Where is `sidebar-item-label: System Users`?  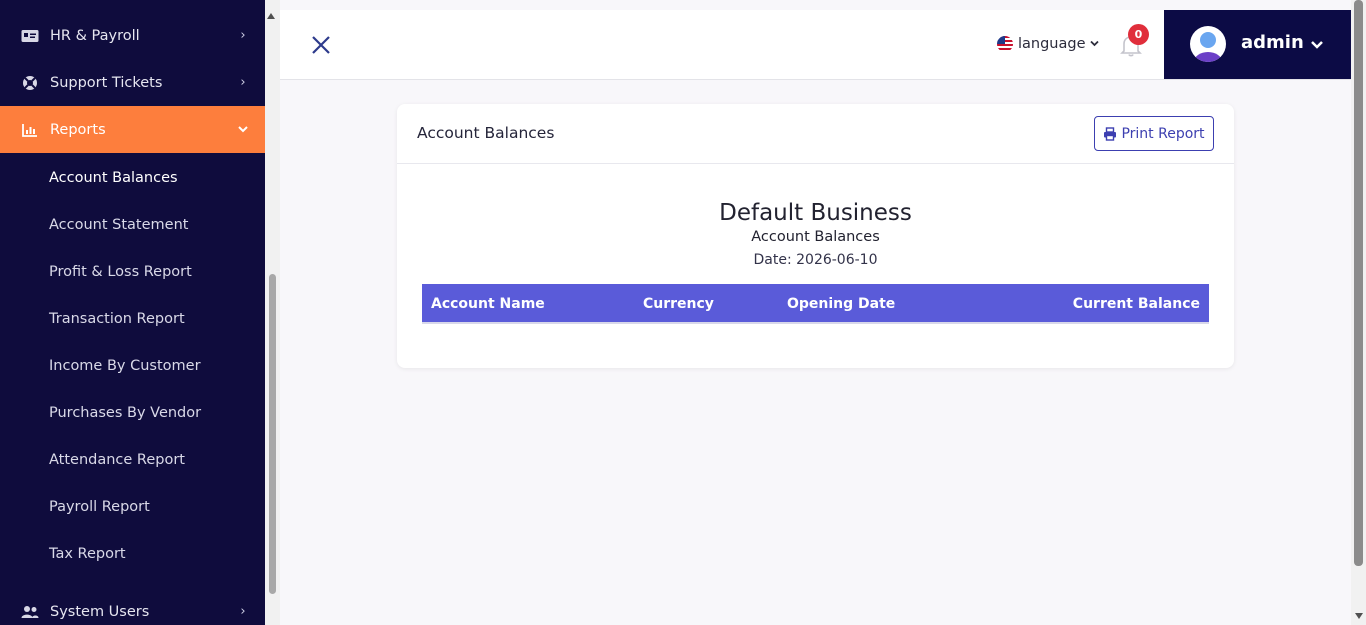
sidebar-item-label: System Users is located at coordinates (100, 611).